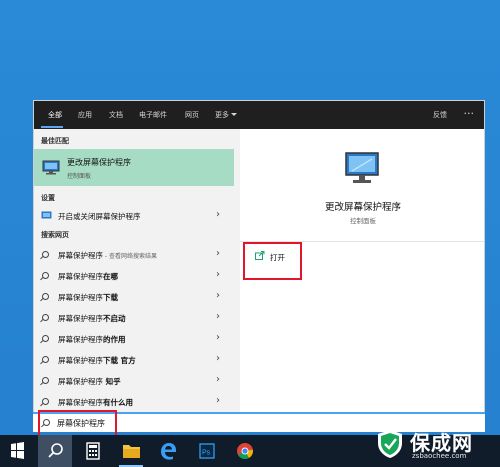 This screenshot has height=467, width=500. I want to click on best-match-title: 更改屏幕保护程序, so click(99, 162).